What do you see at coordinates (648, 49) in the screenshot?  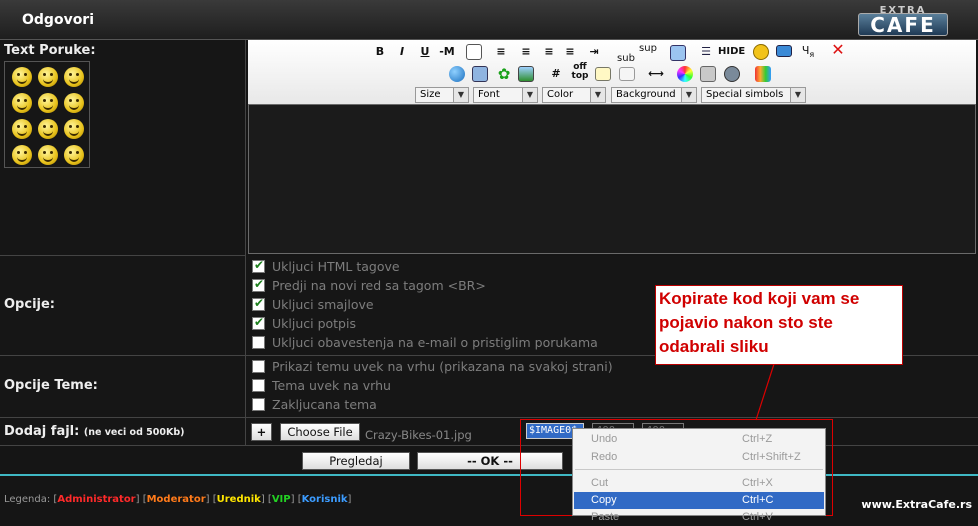 I see `superscript-icon: sup` at bounding box center [648, 49].